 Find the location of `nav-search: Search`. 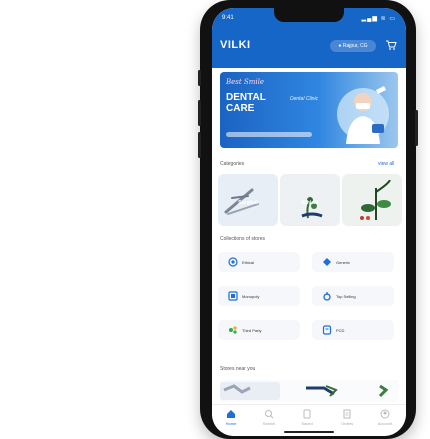

nav-search: Search is located at coordinates (269, 417).